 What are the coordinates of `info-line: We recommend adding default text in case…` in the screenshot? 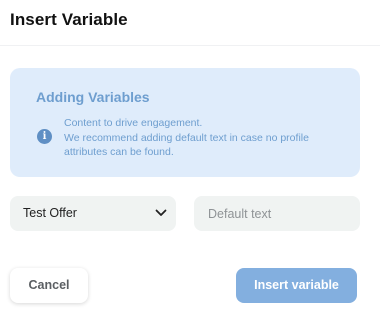 It's located at (186, 137).